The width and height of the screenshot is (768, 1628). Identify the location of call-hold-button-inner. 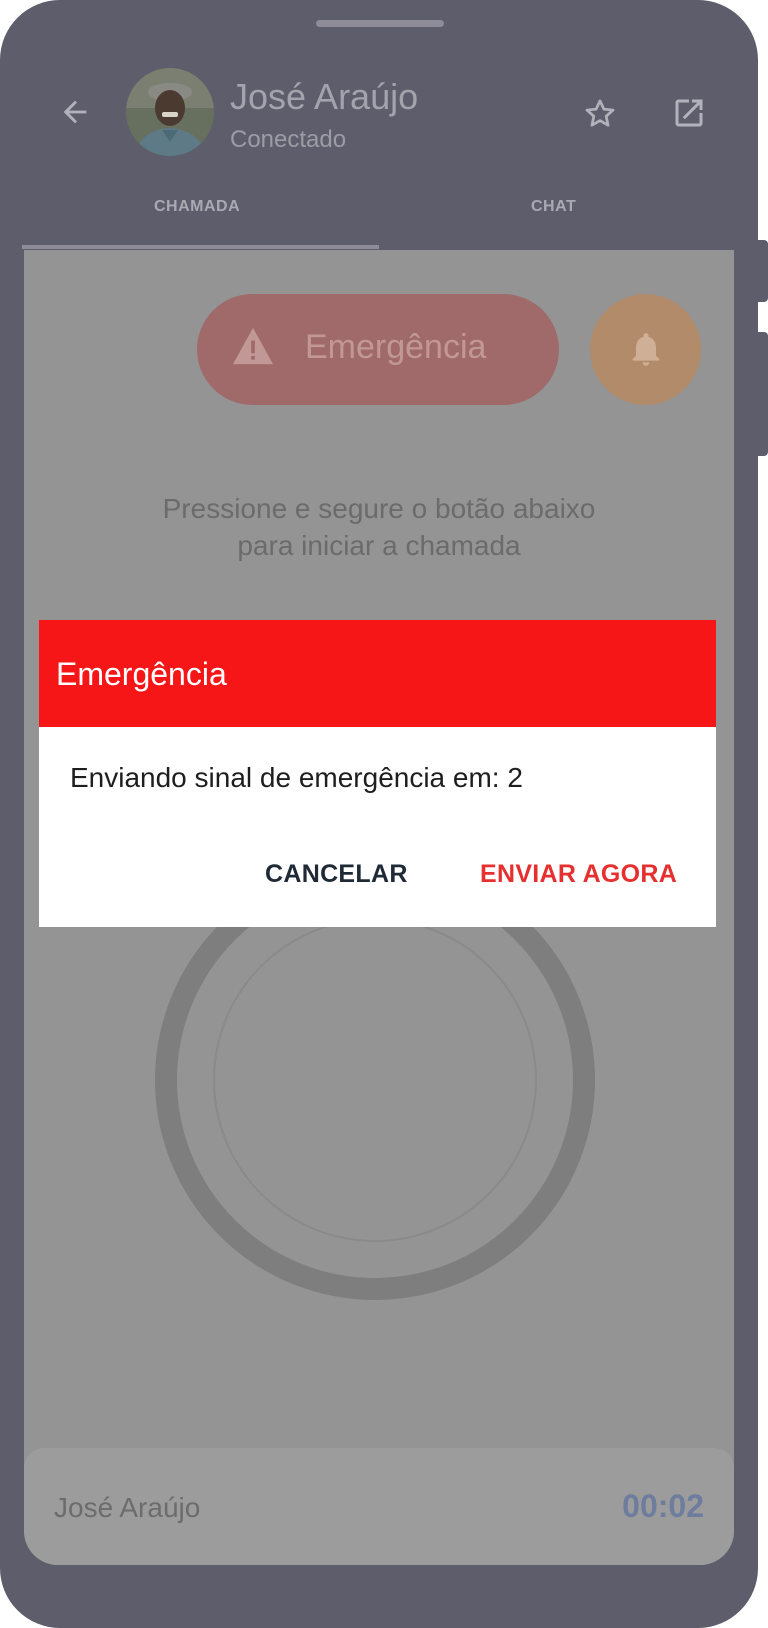
(375, 1080).